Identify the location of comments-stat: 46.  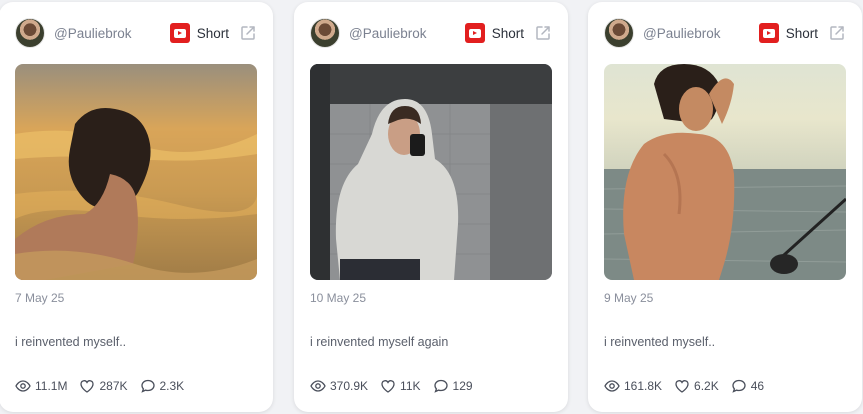
(747, 386).